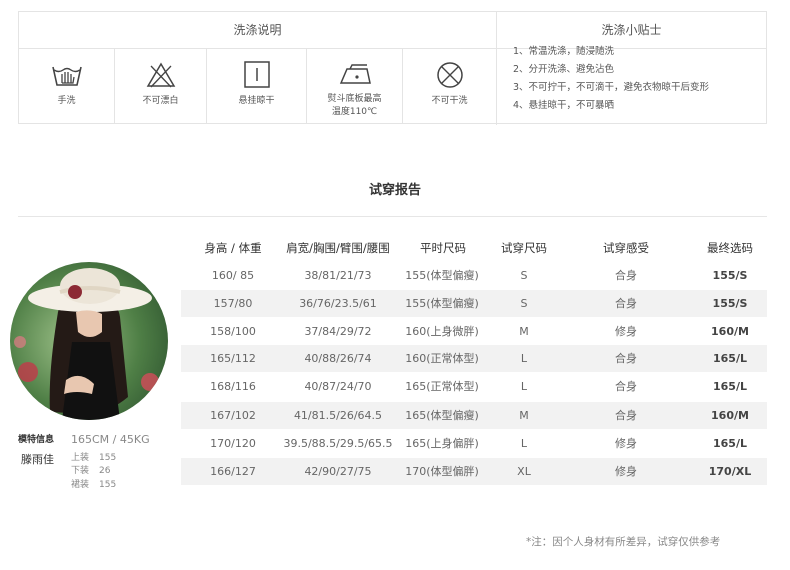 The height and width of the screenshot is (570, 790). I want to click on header-height-weight: 身高 / 体重, so click(233, 248).